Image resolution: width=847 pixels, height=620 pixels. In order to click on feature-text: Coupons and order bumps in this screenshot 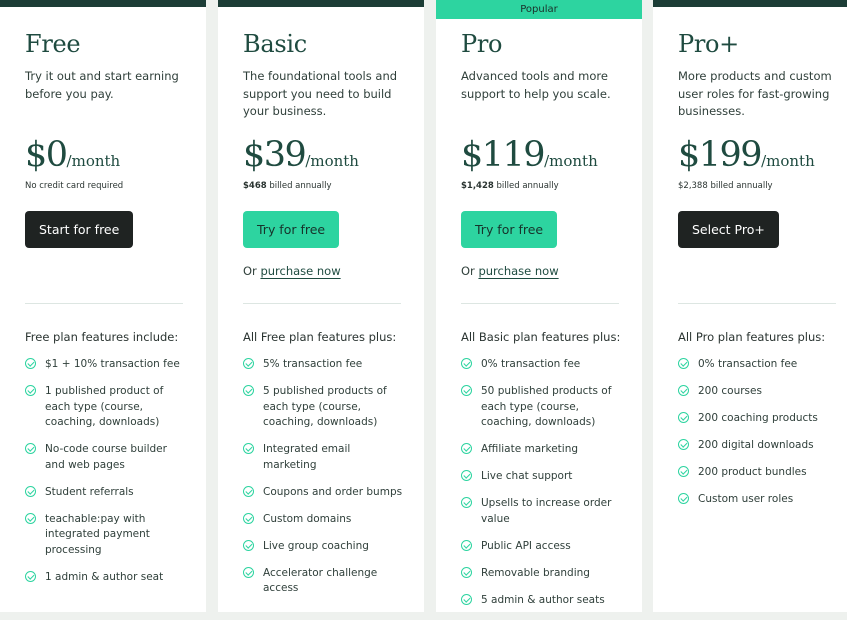, I will do `click(333, 491)`.